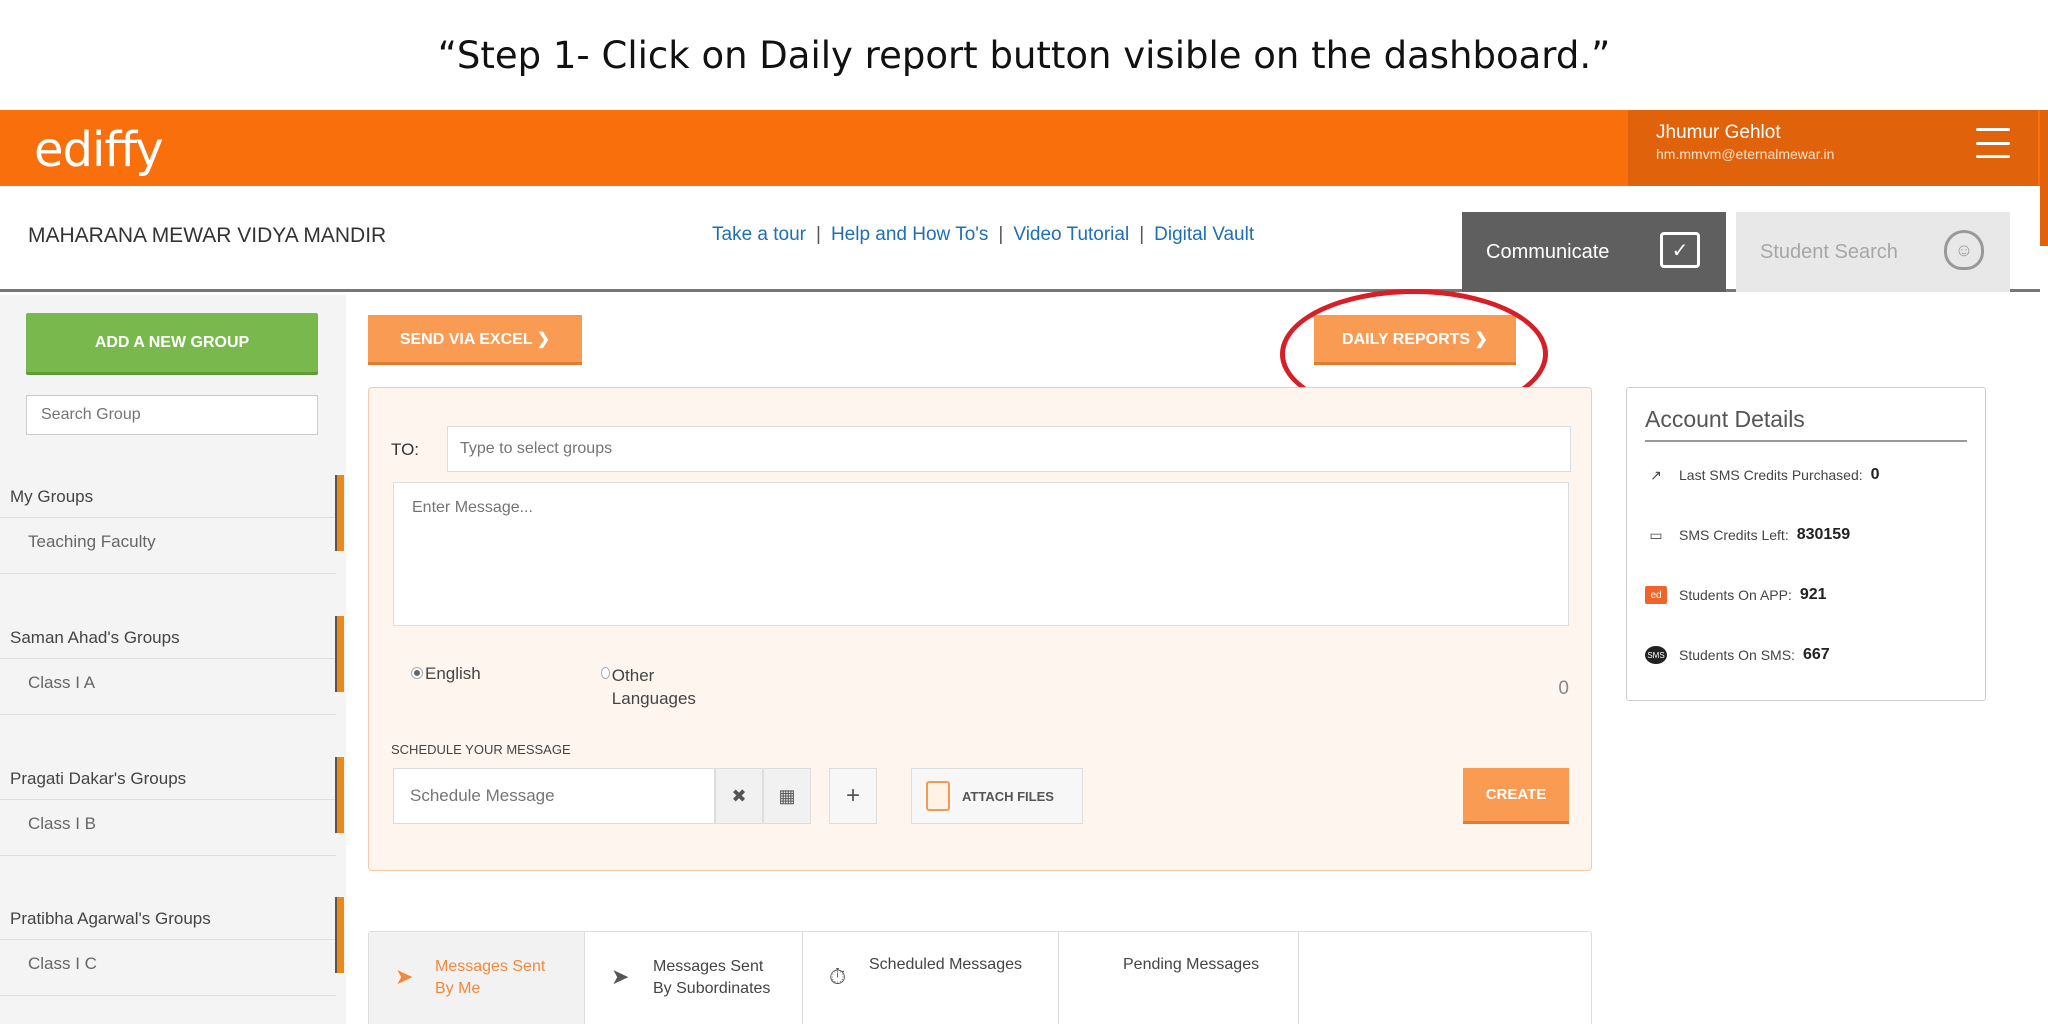 The image size is (2048, 1024). I want to click on create-button: CREATE, so click(1516, 796).